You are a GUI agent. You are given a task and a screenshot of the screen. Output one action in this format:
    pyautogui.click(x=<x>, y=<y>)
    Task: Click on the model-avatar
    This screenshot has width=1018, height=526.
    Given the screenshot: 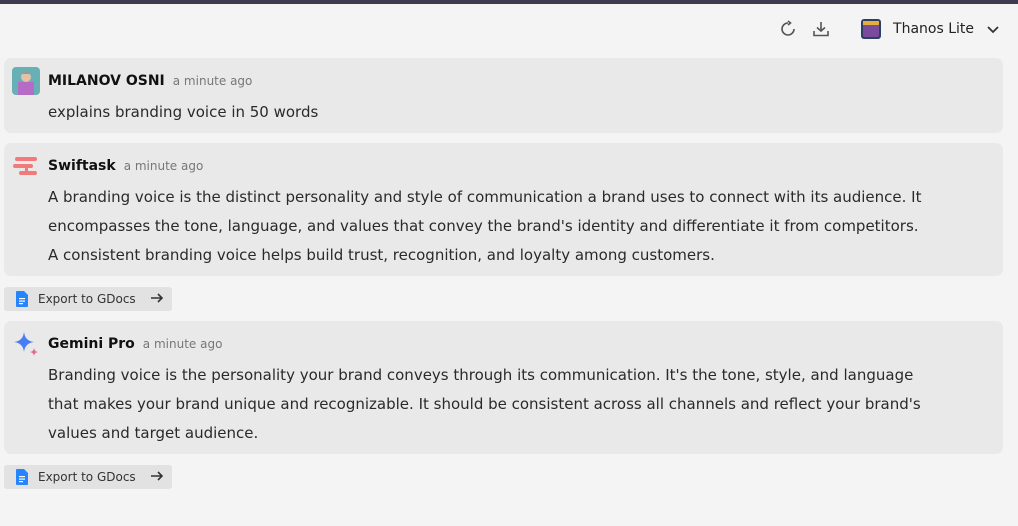 What is the action you would take?
    pyautogui.click(x=871, y=29)
    